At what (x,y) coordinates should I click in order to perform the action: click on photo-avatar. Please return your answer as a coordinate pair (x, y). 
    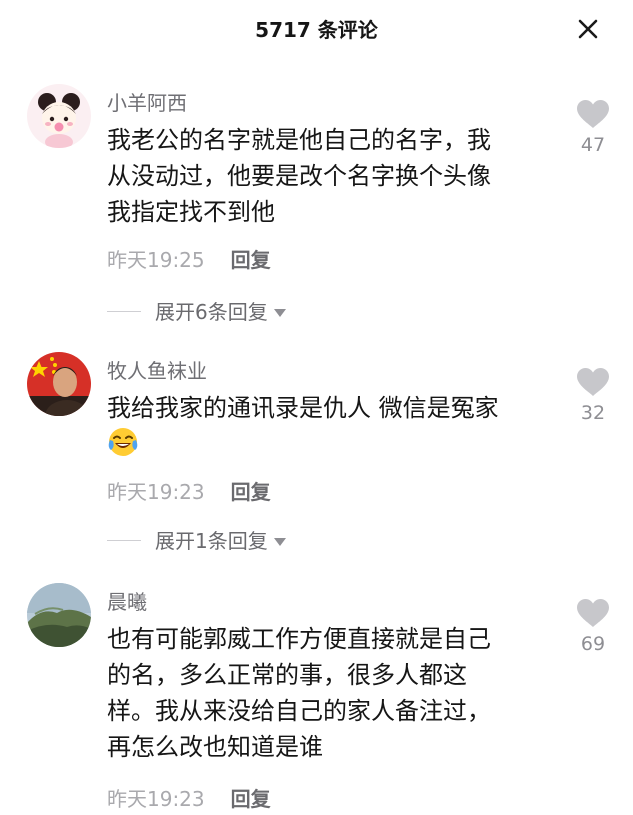
    Looking at the image, I should click on (59, 384).